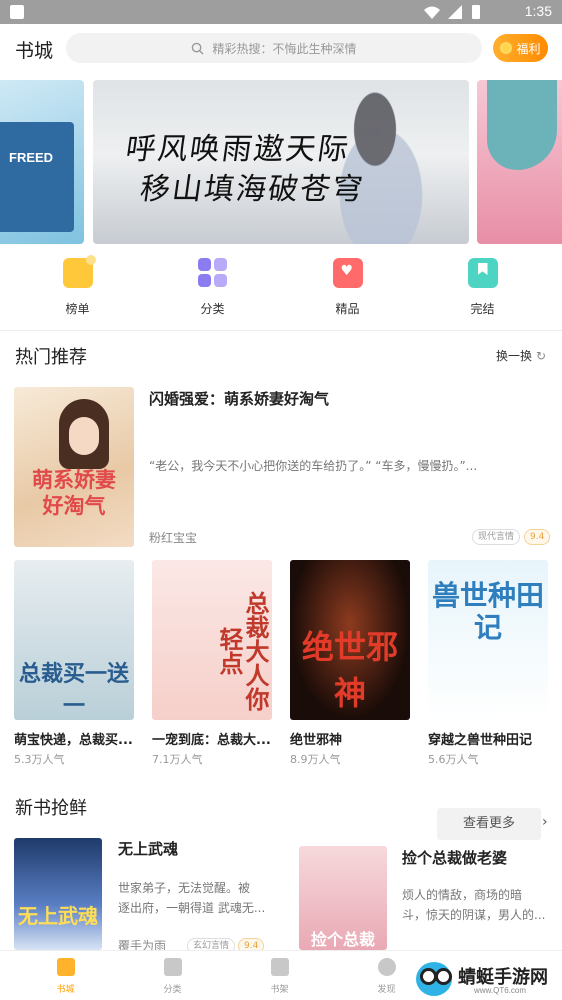  Describe the element at coordinates (77, 309) in the screenshot. I see `category-label: 榜单` at that location.